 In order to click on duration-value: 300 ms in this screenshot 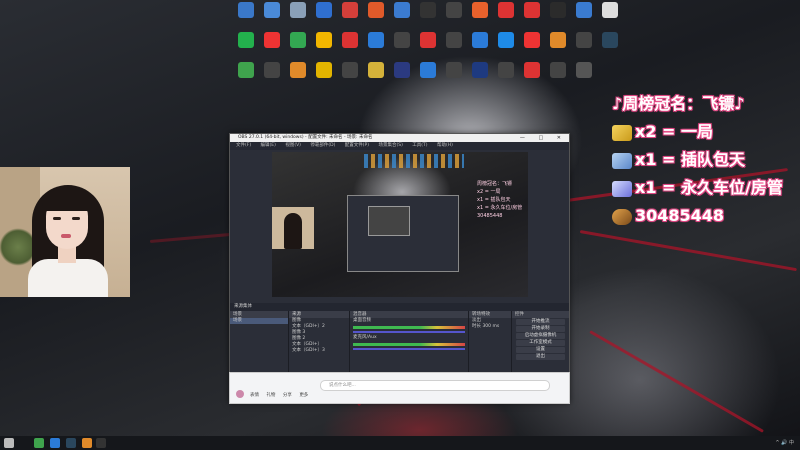, I will do `click(491, 326)`.